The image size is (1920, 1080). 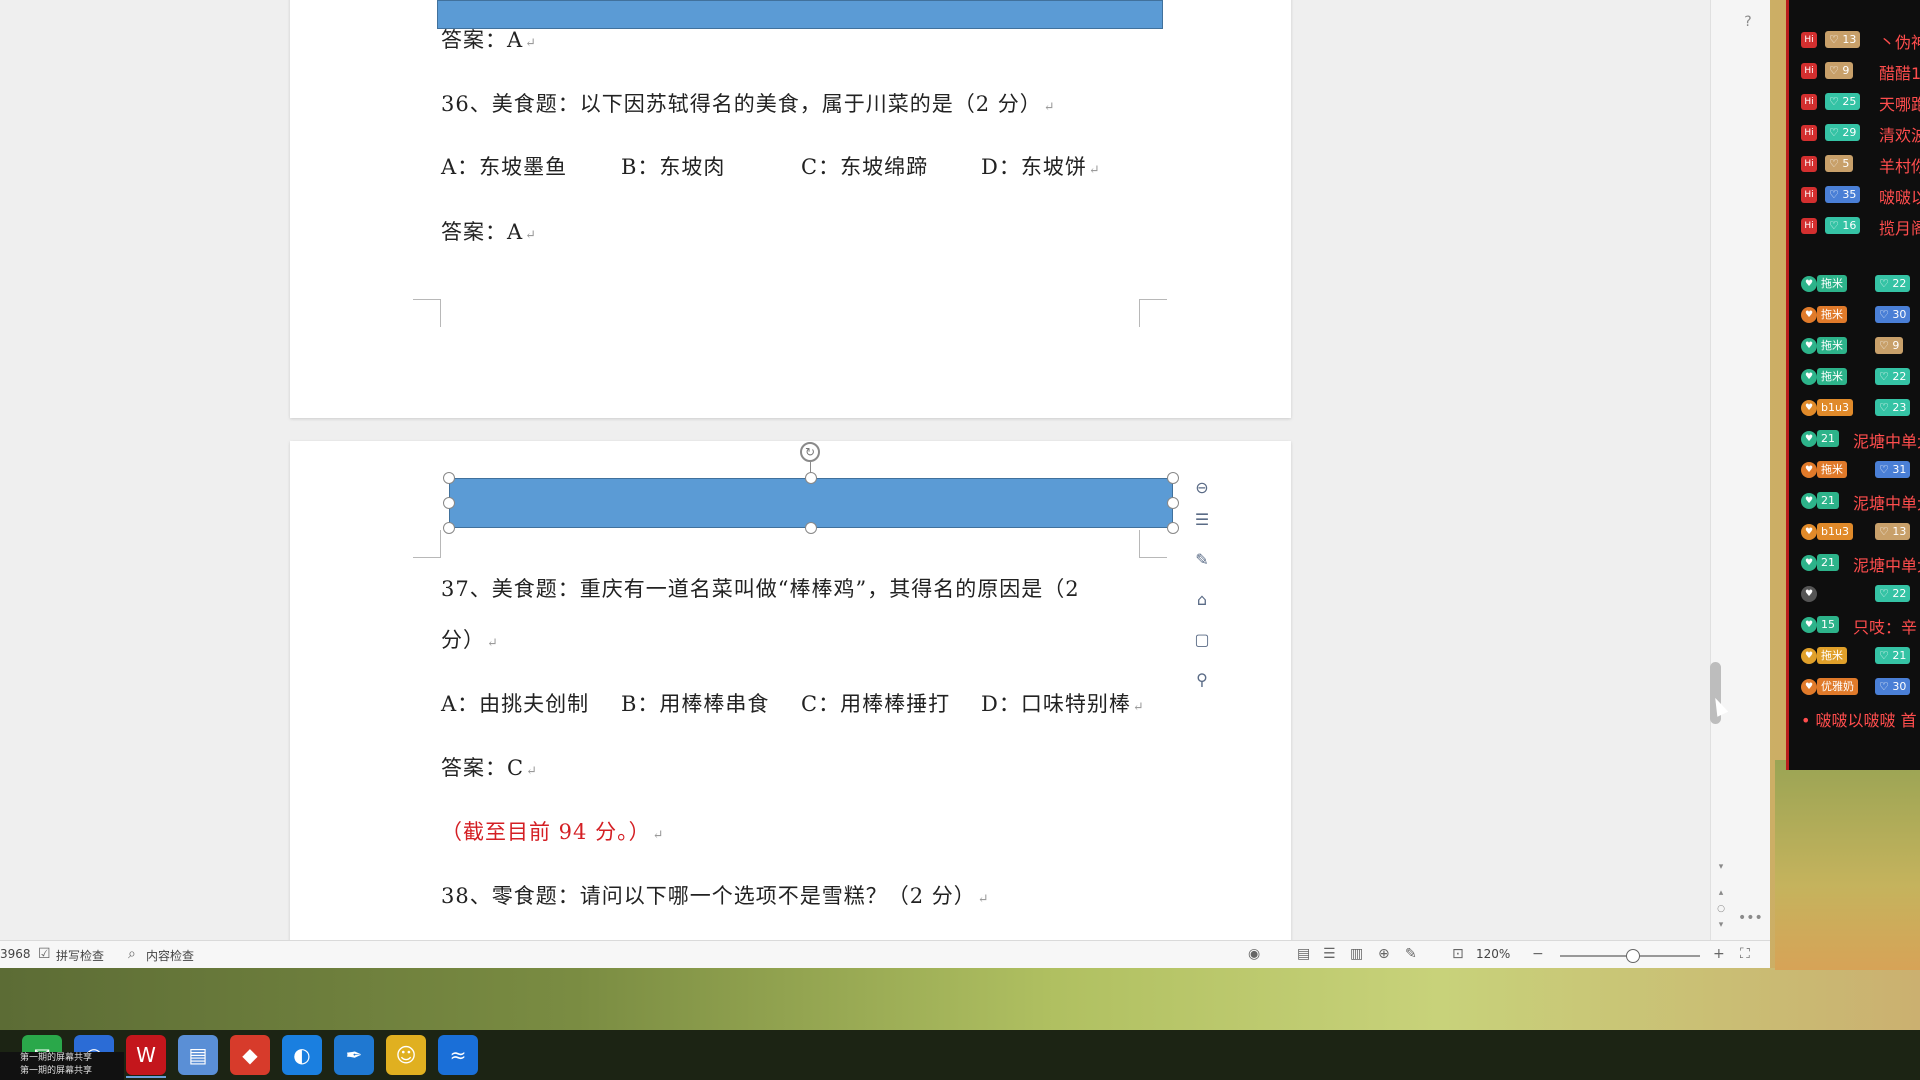 What do you see at coordinates (1173, 478) in the screenshot?
I see `resize-handle-tr` at bounding box center [1173, 478].